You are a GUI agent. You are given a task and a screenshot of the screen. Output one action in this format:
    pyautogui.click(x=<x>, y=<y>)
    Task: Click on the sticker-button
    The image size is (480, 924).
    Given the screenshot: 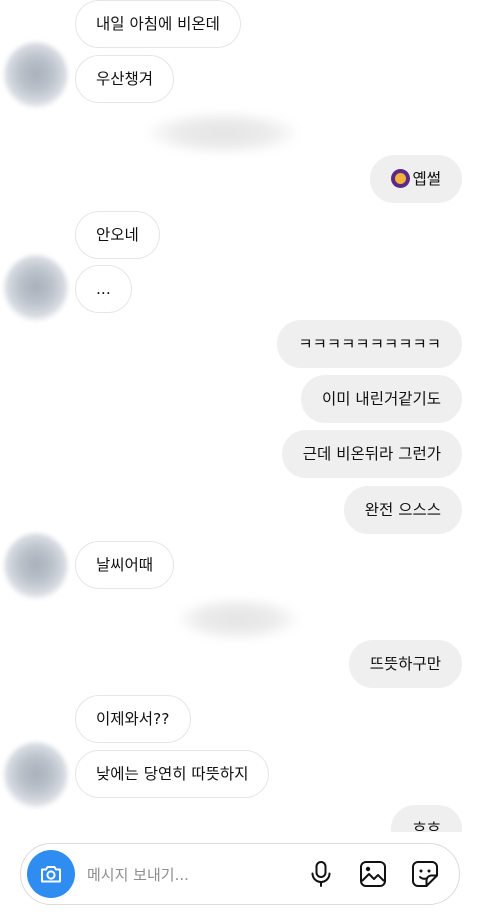 What is the action you would take?
    pyautogui.click(x=425, y=874)
    